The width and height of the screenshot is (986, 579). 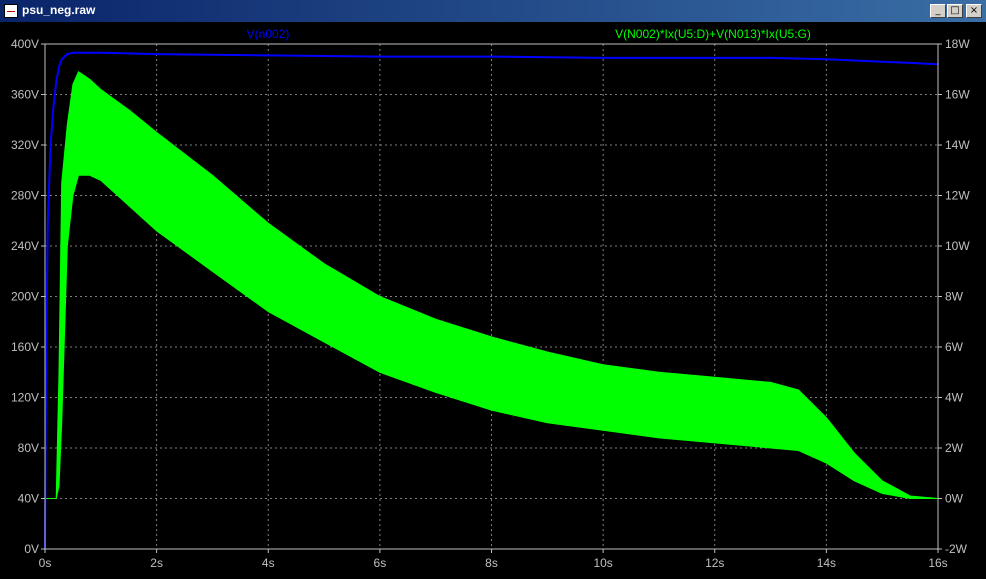 What do you see at coordinates (957, 95) in the screenshot?
I see `right-y-tick-label: 16W` at bounding box center [957, 95].